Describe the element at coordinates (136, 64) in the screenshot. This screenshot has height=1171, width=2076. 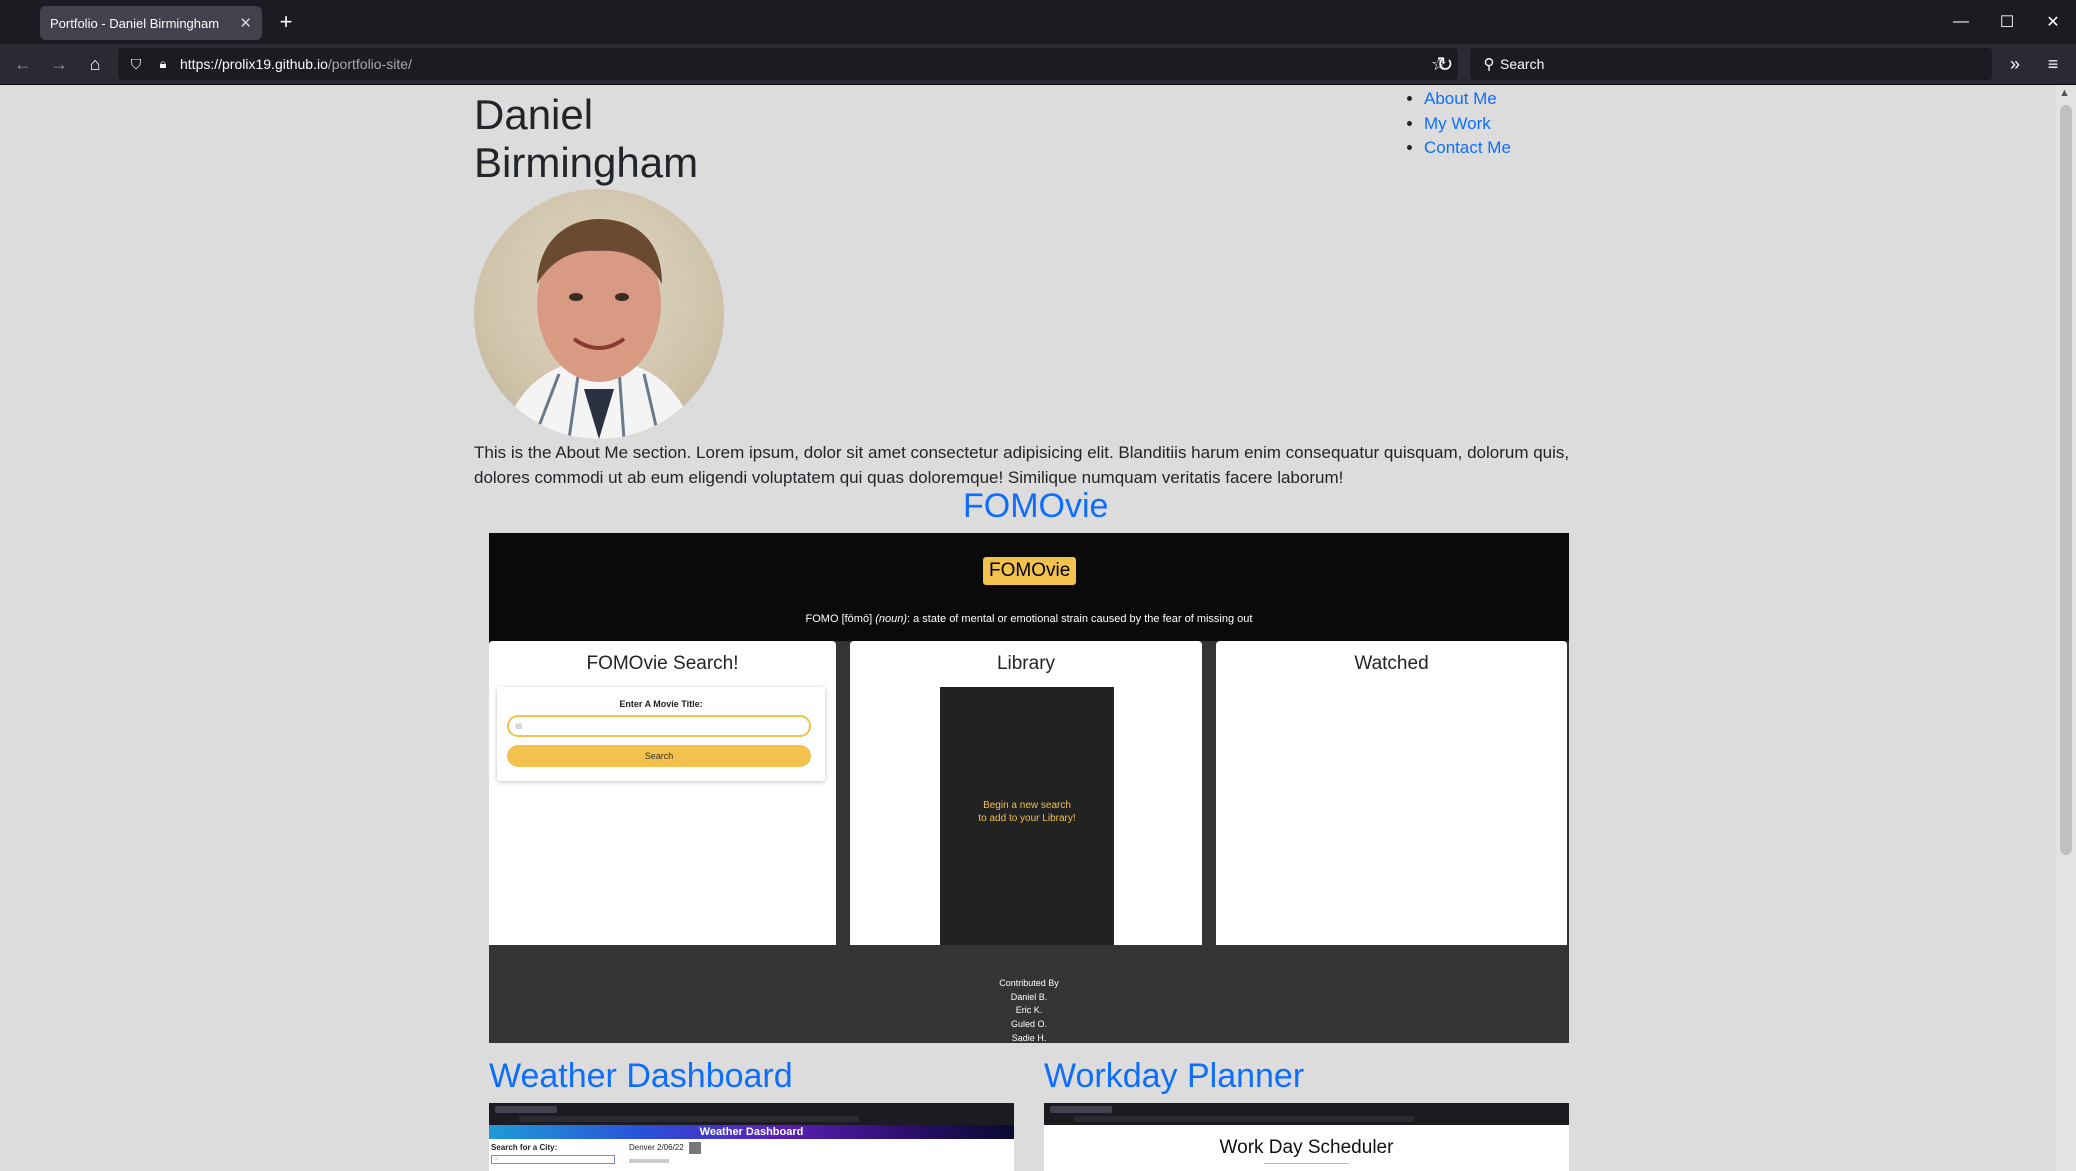
I see `shield-icon: ⛉` at that location.